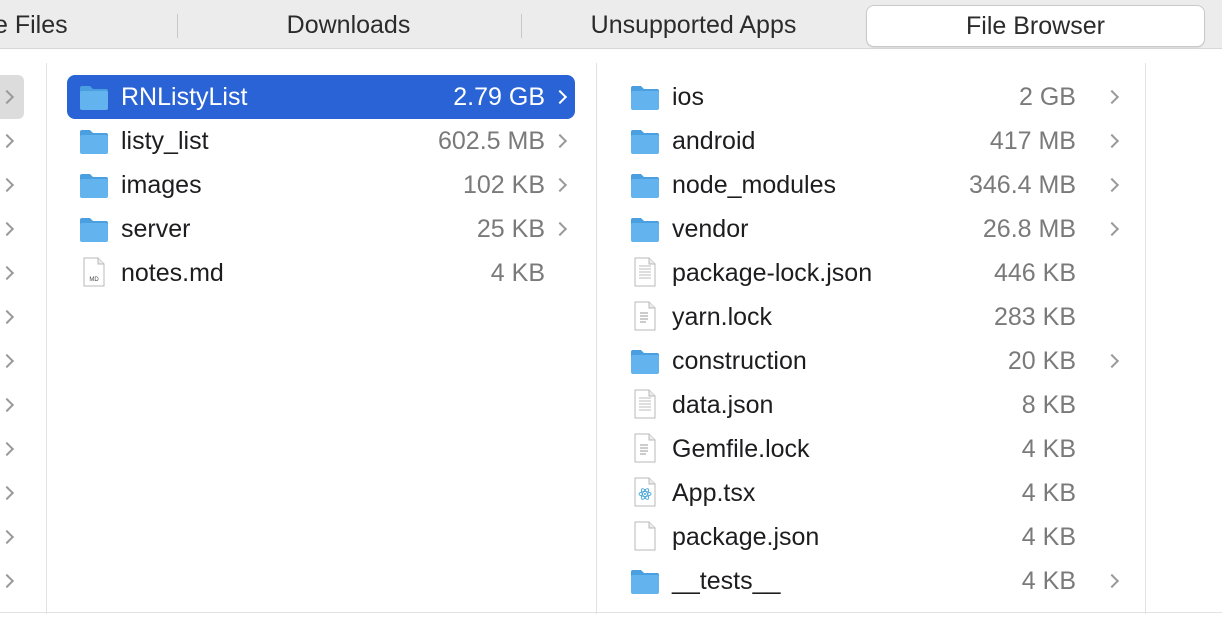 The width and height of the screenshot is (1222, 622). What do you see at coordinates (184, 97) in the screenshot?
I see `item-name: RNListyList` at bounding box center [184, 97].